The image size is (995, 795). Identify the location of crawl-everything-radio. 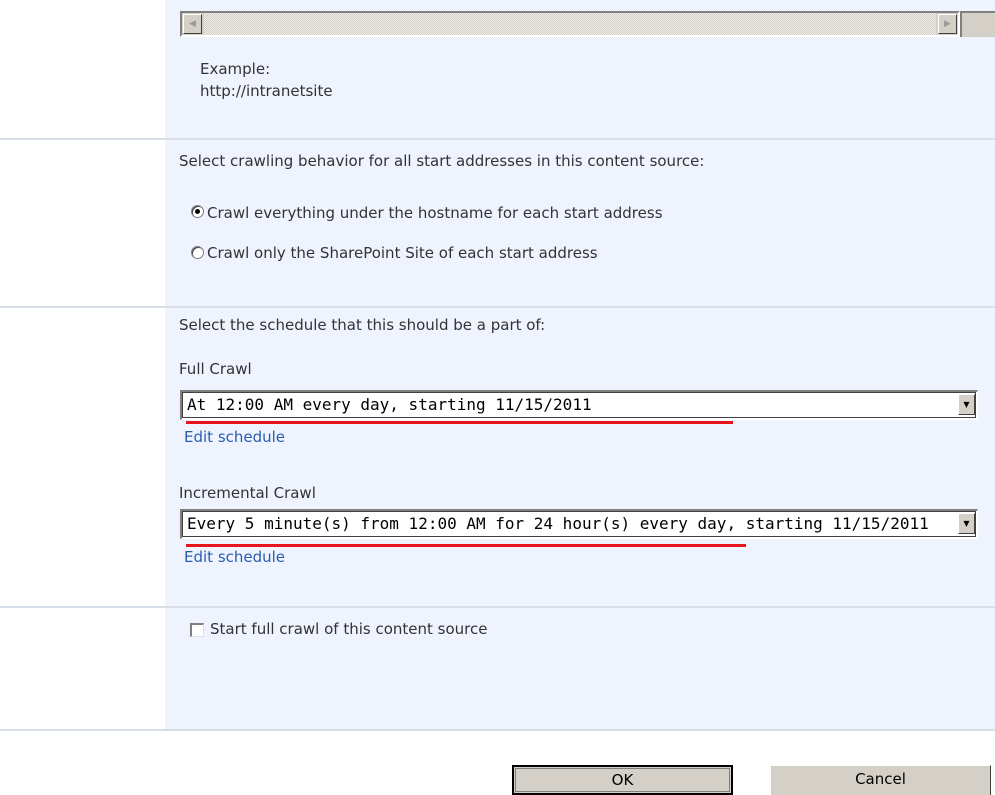
(197, 211).